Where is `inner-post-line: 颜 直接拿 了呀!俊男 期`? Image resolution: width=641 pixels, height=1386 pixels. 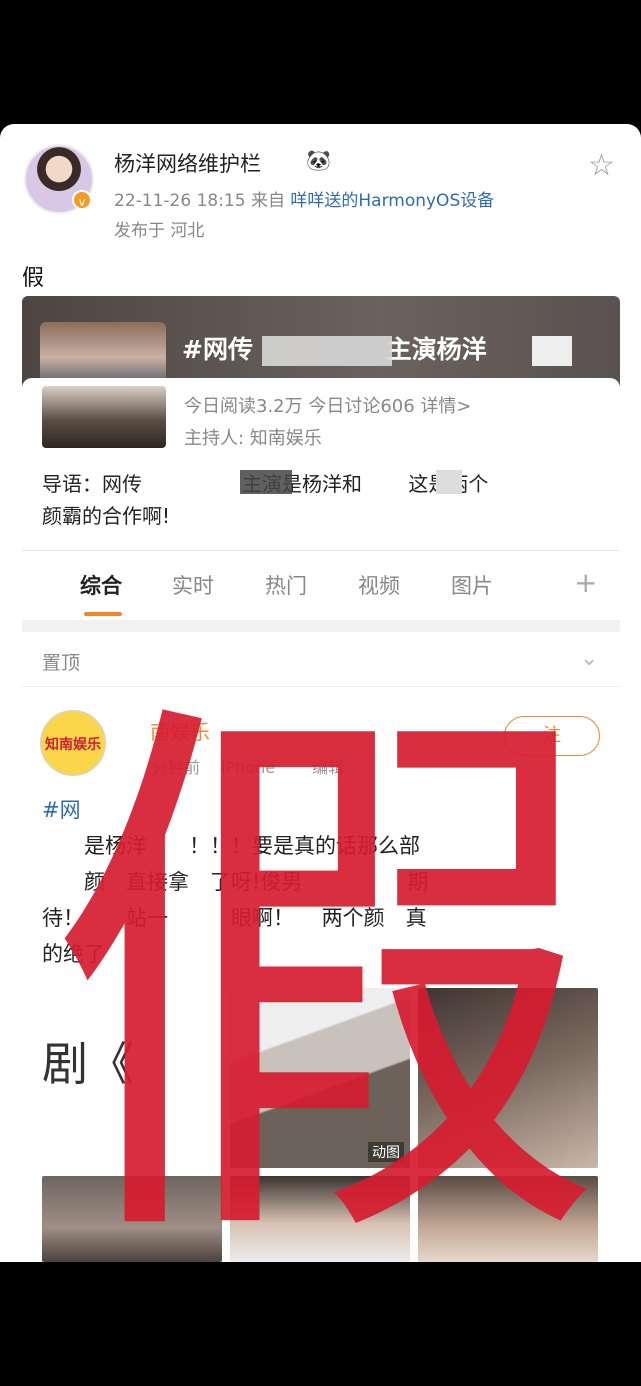
inner-post-line: 颜 直接拿 了呀!俊男 期 is located at coordinates (235, 882).